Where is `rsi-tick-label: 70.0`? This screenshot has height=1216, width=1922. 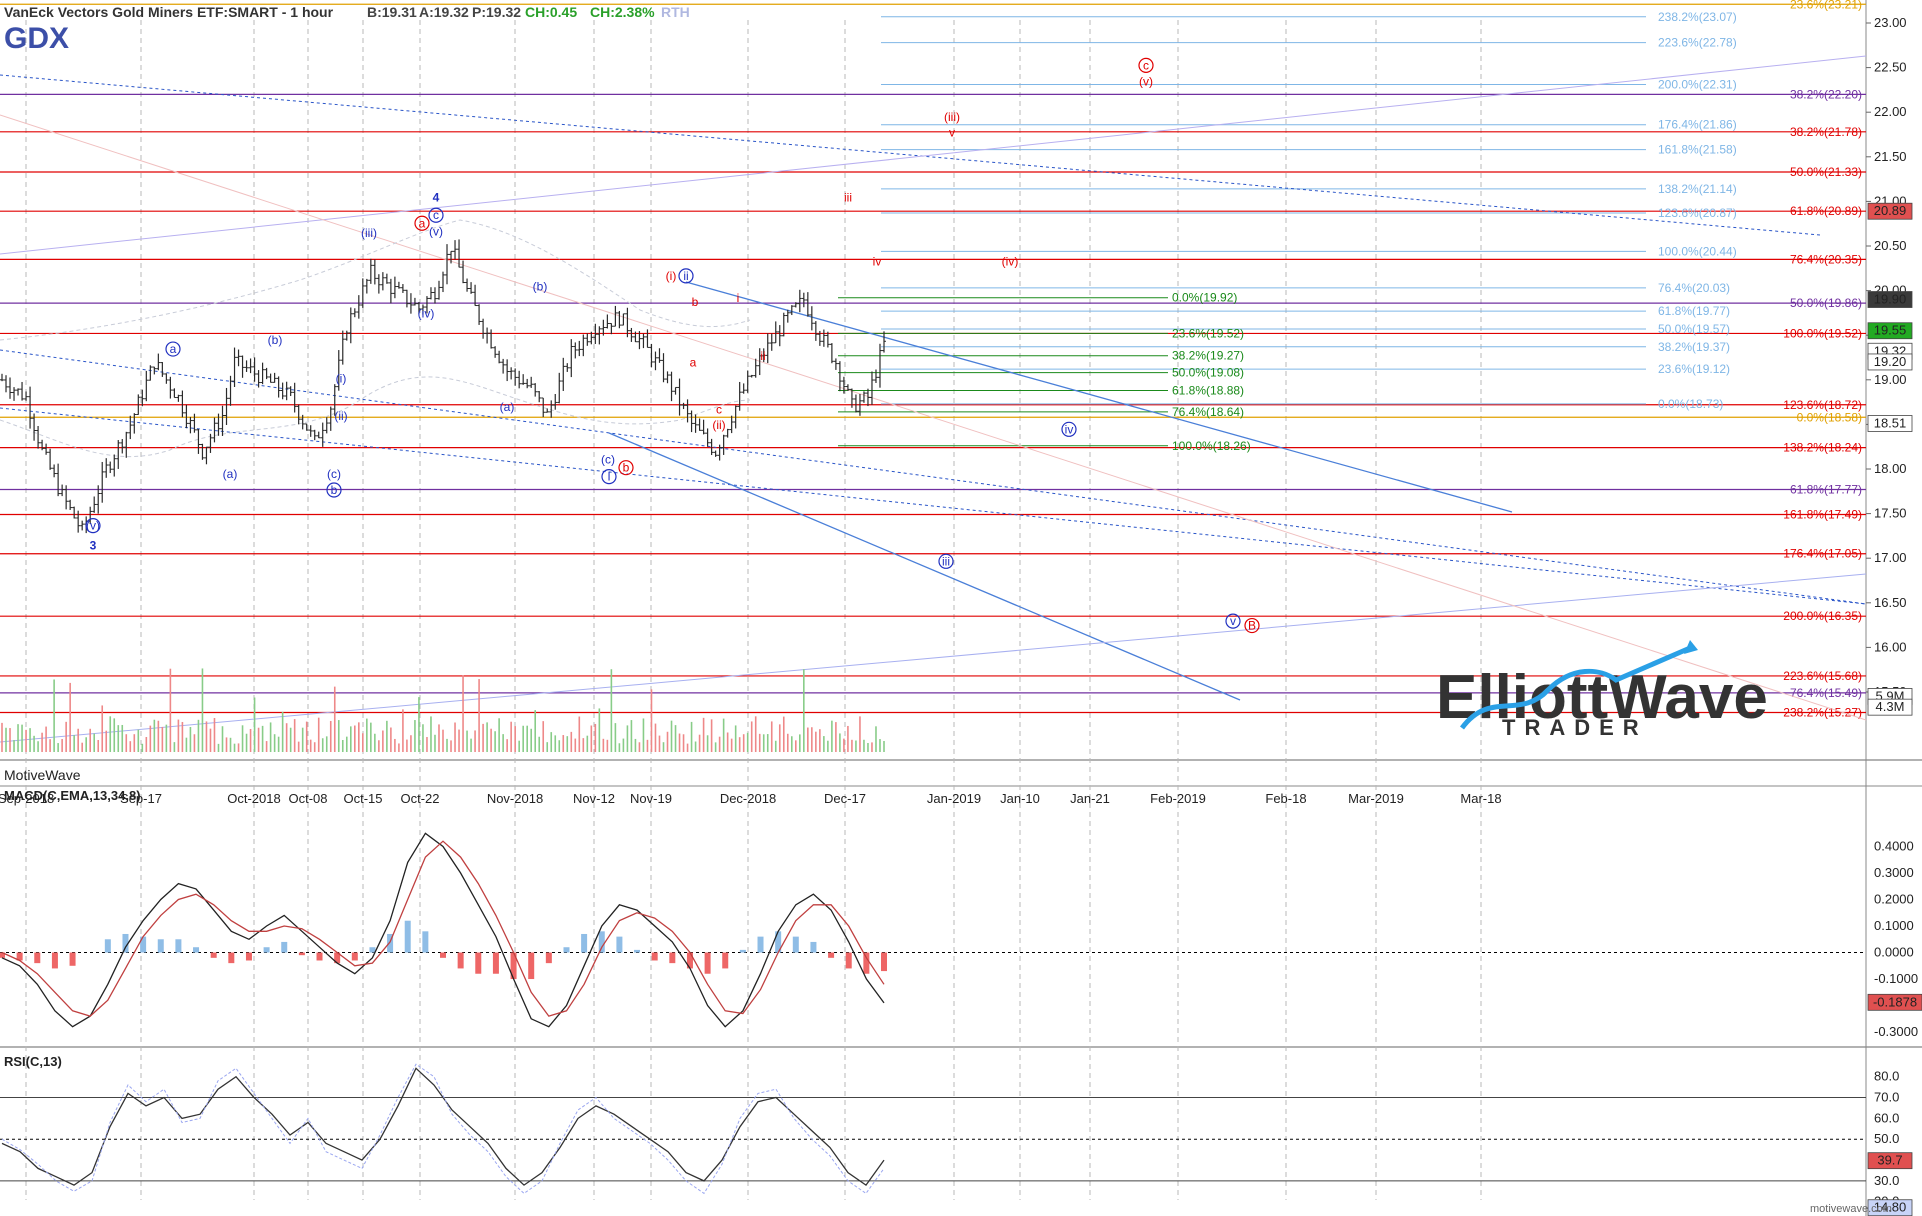
rsi-tick-label: 70.0 is located at coordinates (1886, 1097).